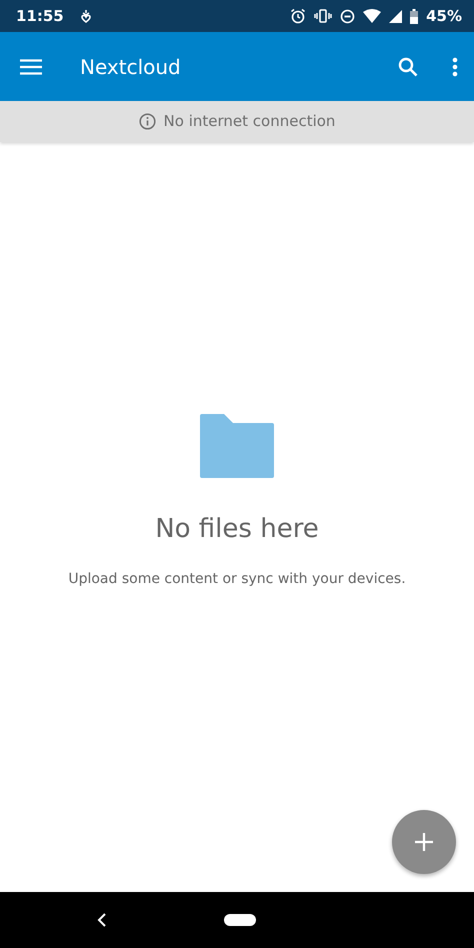 The width and height of the screenshot is (474, 948). What do you see at coordinates (31, 66) in the screenshot?
I see `menu-icon` at bounding box center [31, 66].